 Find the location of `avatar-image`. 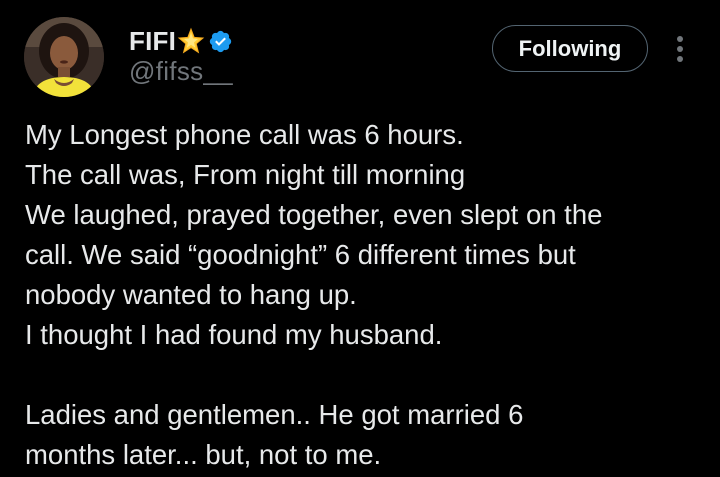

avatar-image is located at coordinates (64, 57).